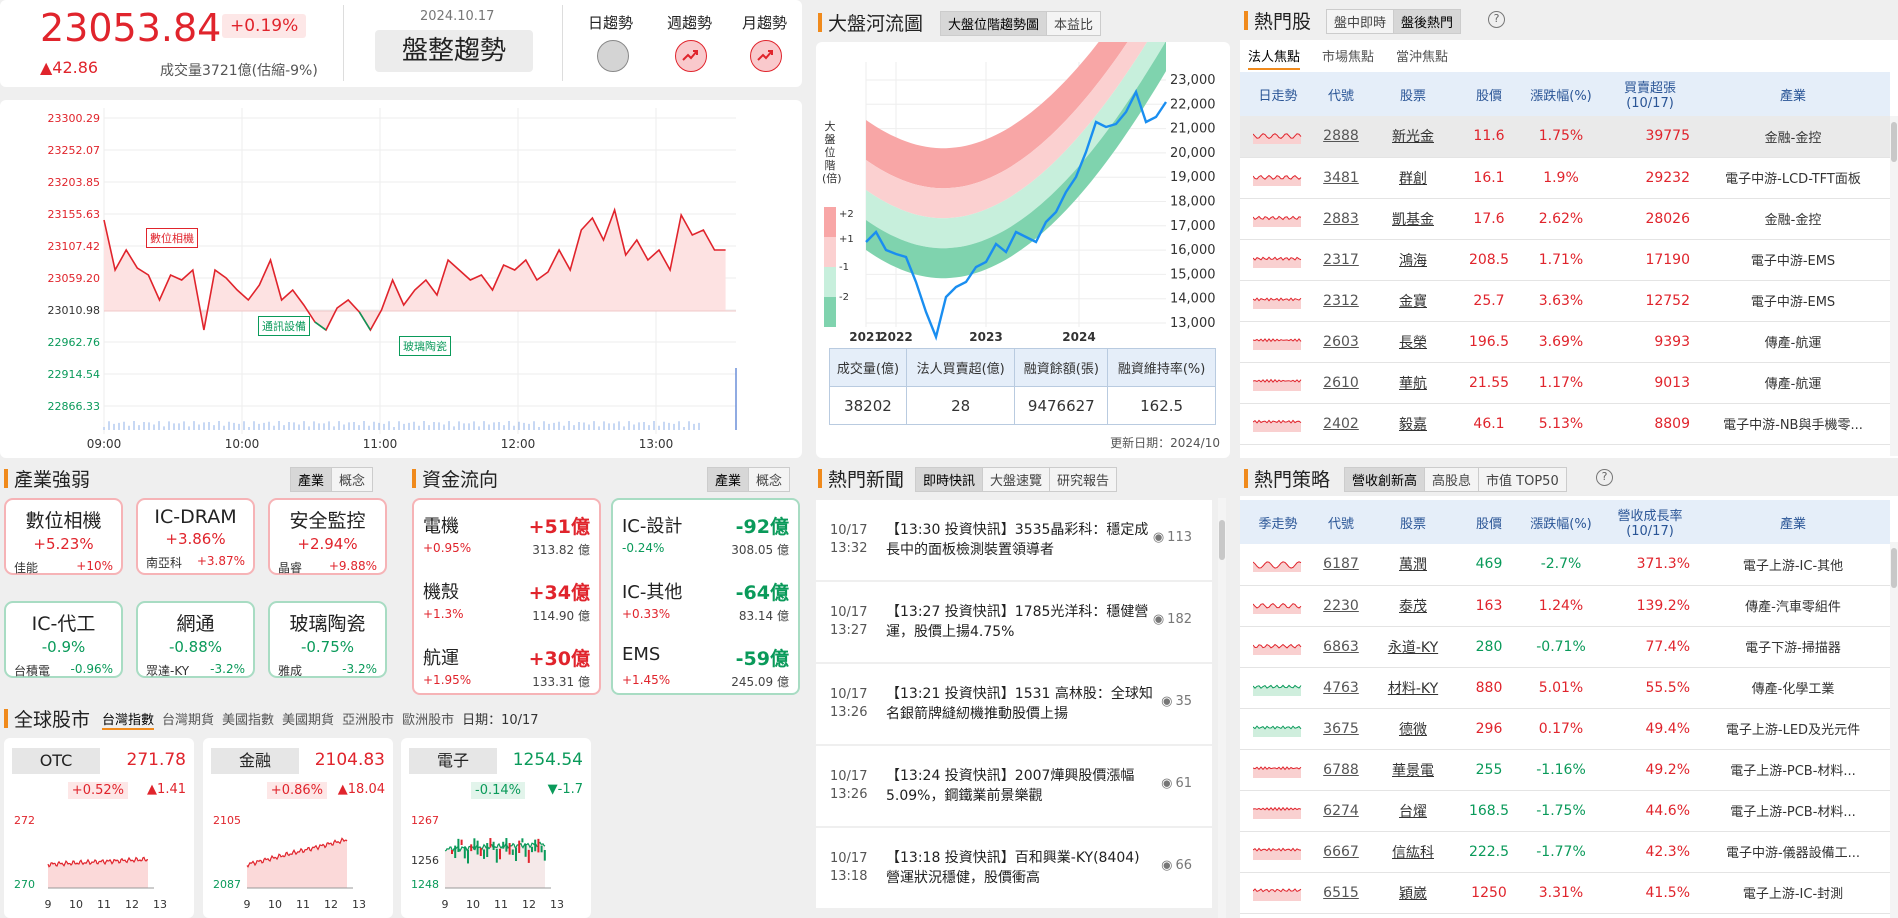 The height and width of the screenshot is (918, 1898). I want to click on tab-us-index: 美國指數, so click(248, 719).